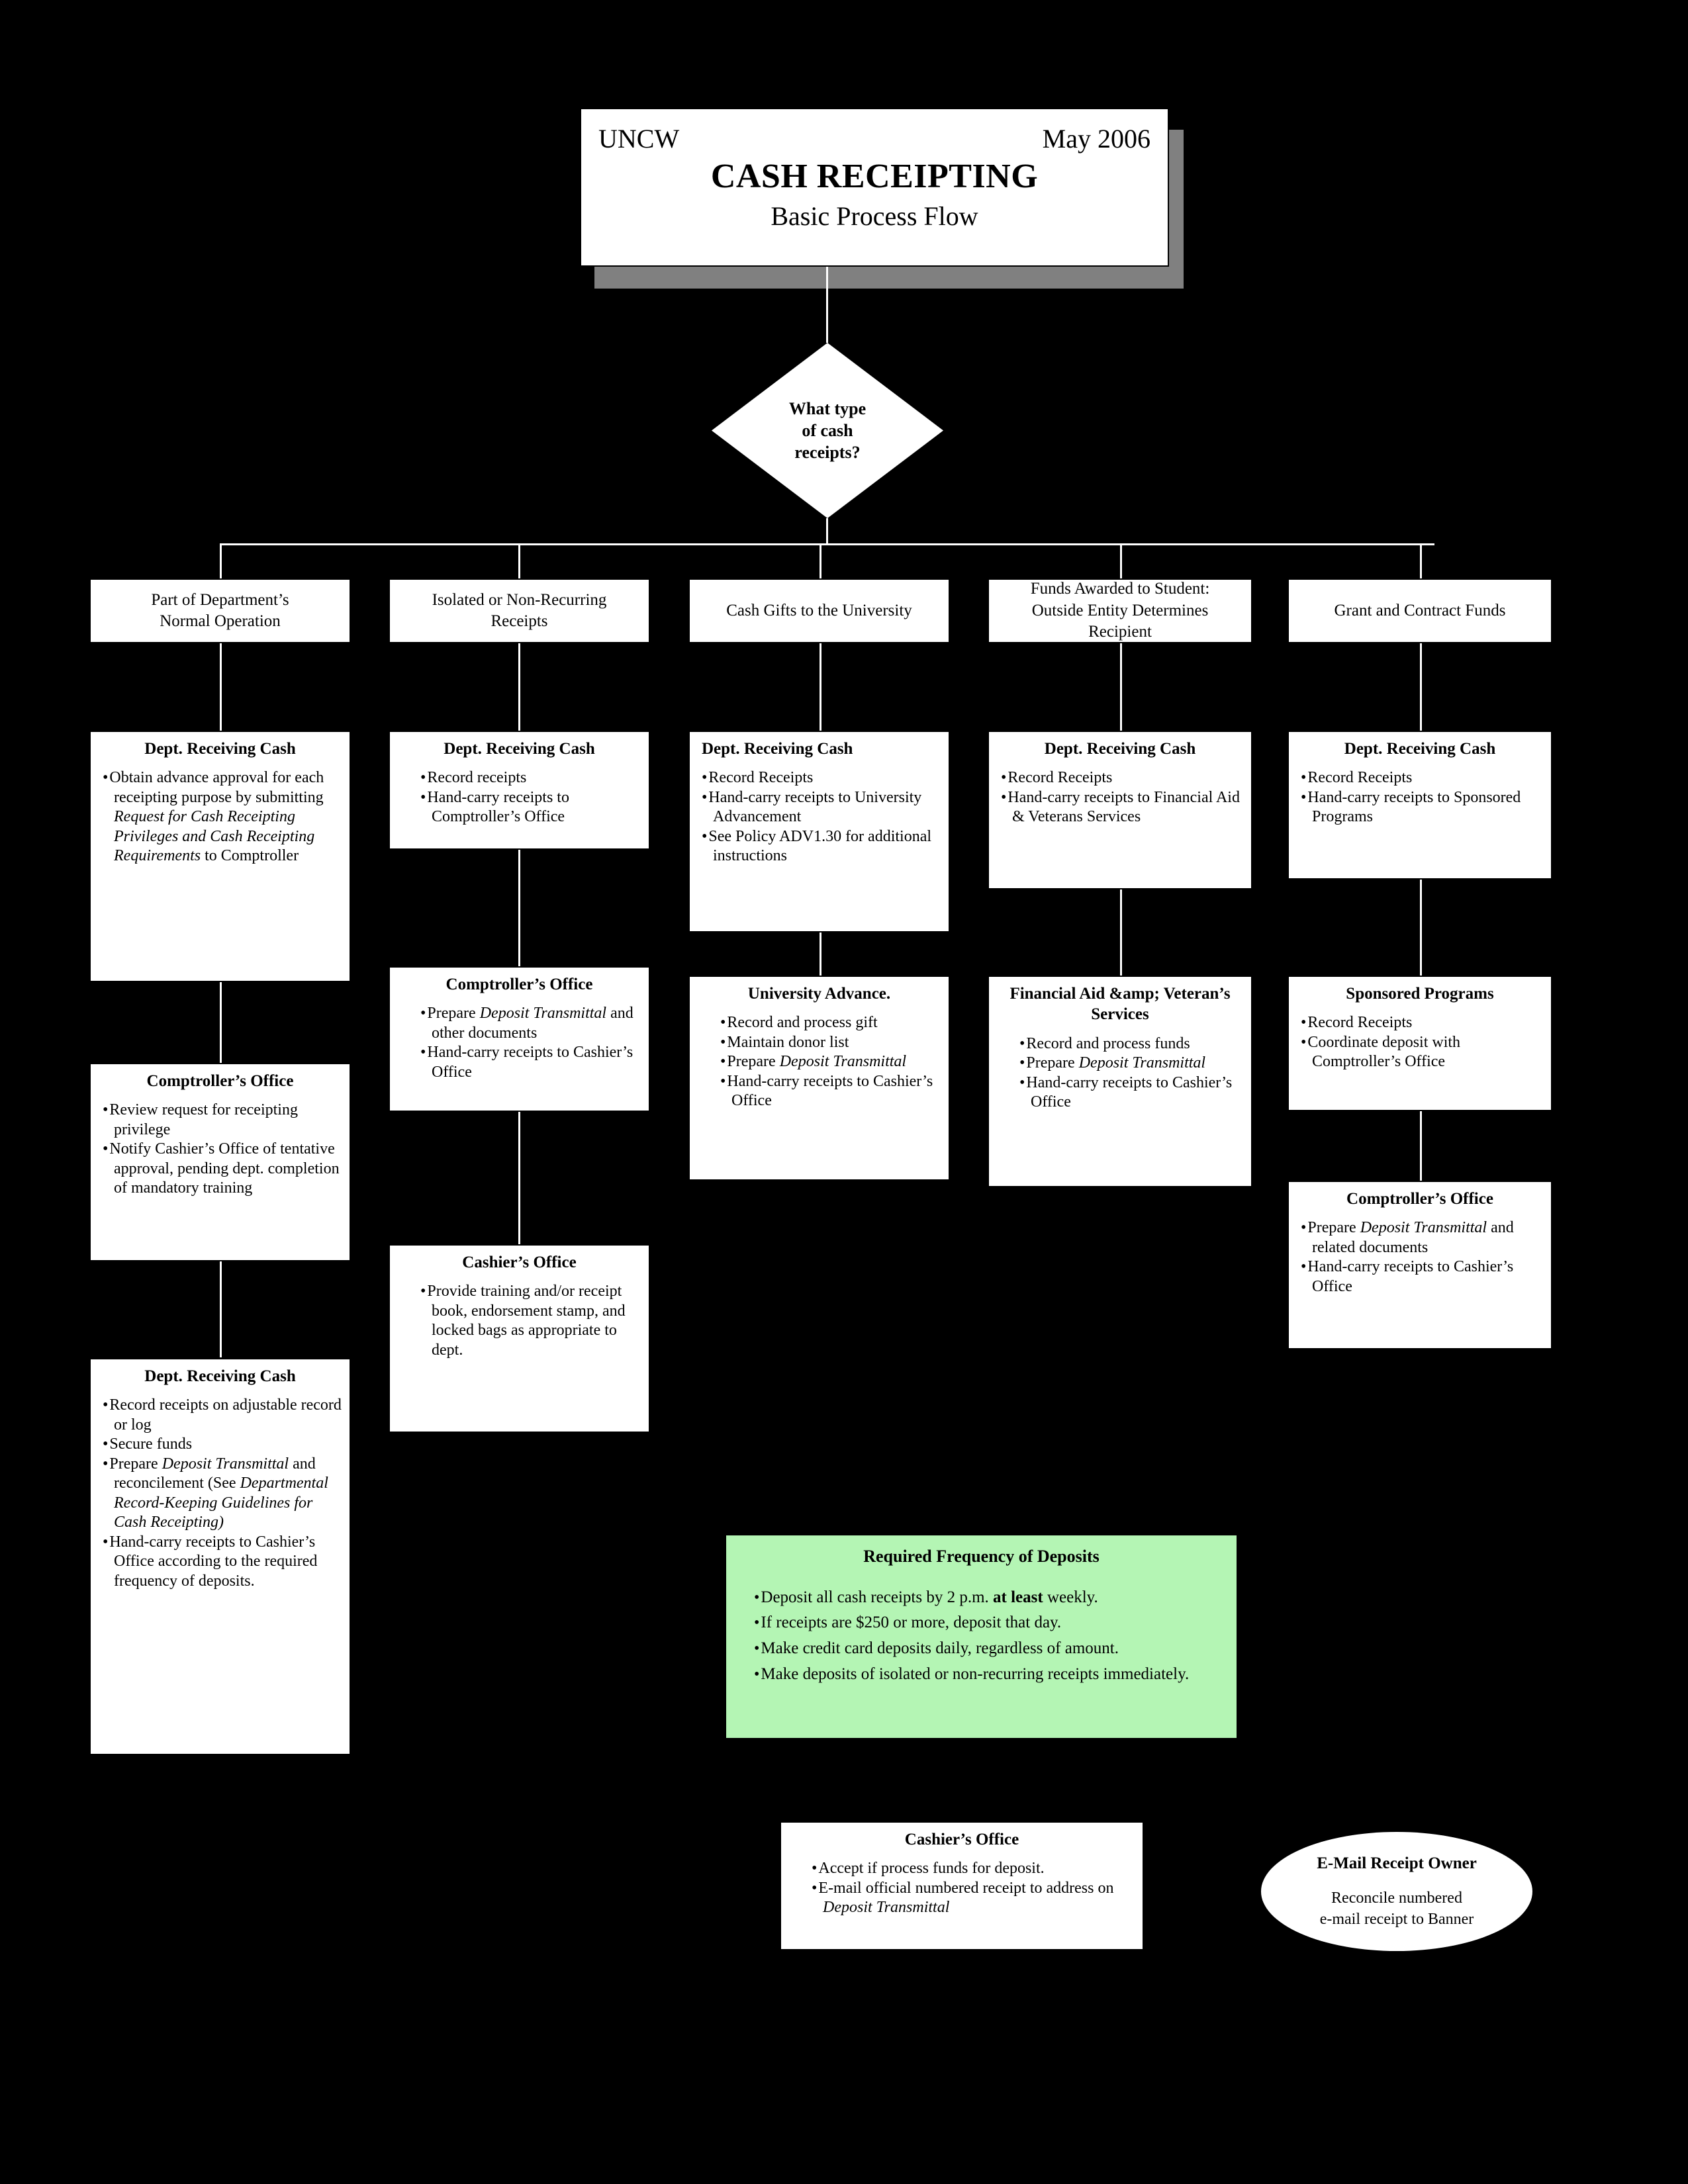 The width and height of the screenshot is (1688, 2184). Describe the element at coordinates (1120, 632) in the screenshot. I see `category-4-line-3: Recipient` at that location.